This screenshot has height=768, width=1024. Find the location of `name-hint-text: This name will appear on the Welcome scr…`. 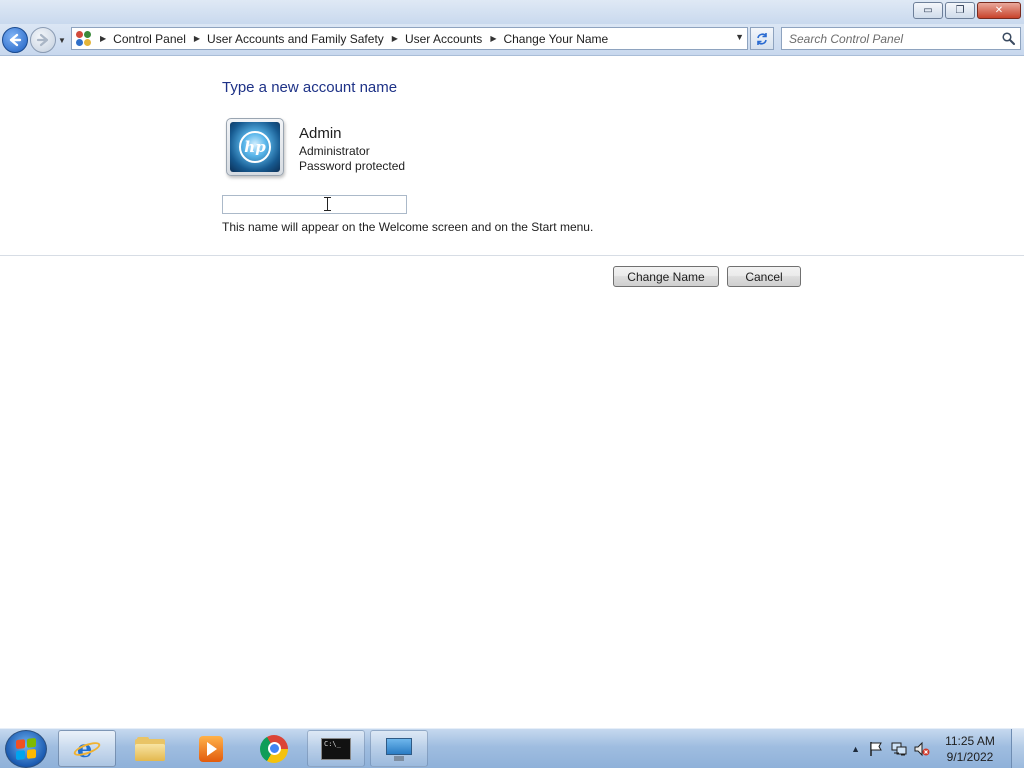

name-hint-text: This name will appear on the Welcome scr… is located at coordinates (408, 227).